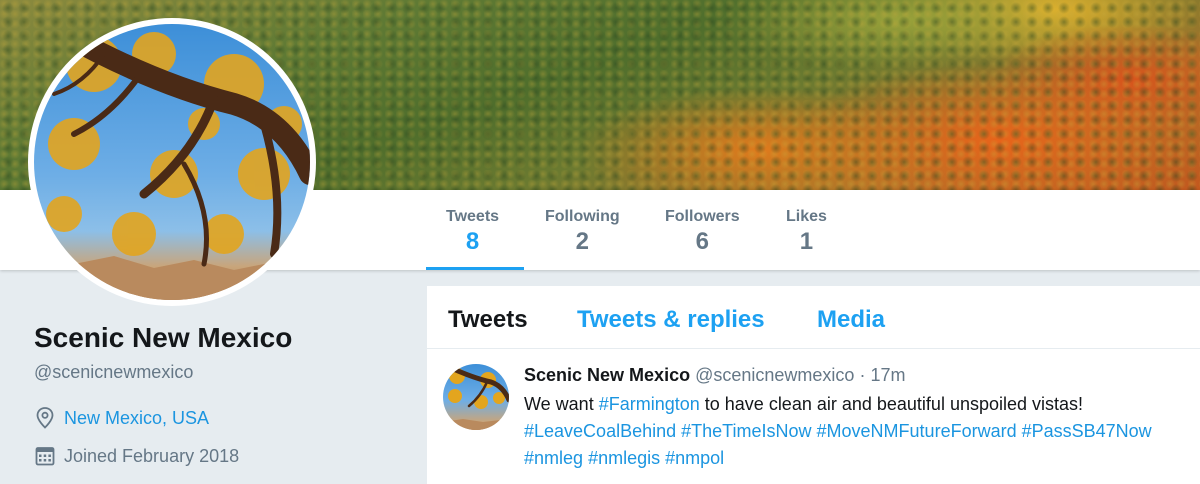 This screenshot has width=1200, height=484. Describe the element at coordinates (45, 418) in the screenshot. I see `map-pin-icon` at that location.